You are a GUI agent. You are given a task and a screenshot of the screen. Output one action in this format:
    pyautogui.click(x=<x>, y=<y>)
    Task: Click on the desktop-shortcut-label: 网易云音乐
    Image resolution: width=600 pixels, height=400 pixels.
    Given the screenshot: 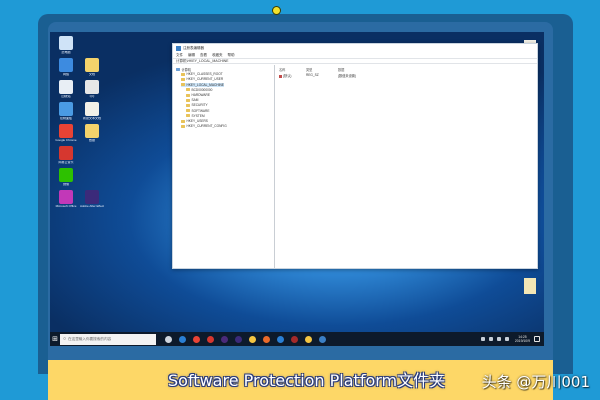 What is the action you would take?
    pyautogui.click(x=66, y=162)
    